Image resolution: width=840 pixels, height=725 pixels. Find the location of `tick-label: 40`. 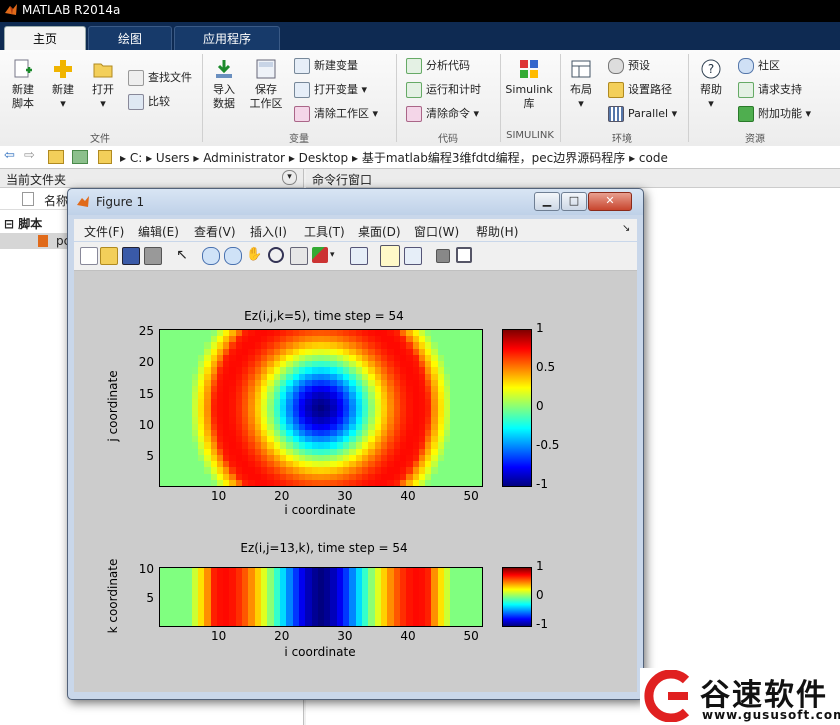

tick-label: 40 is located at coordinates (408, 636).